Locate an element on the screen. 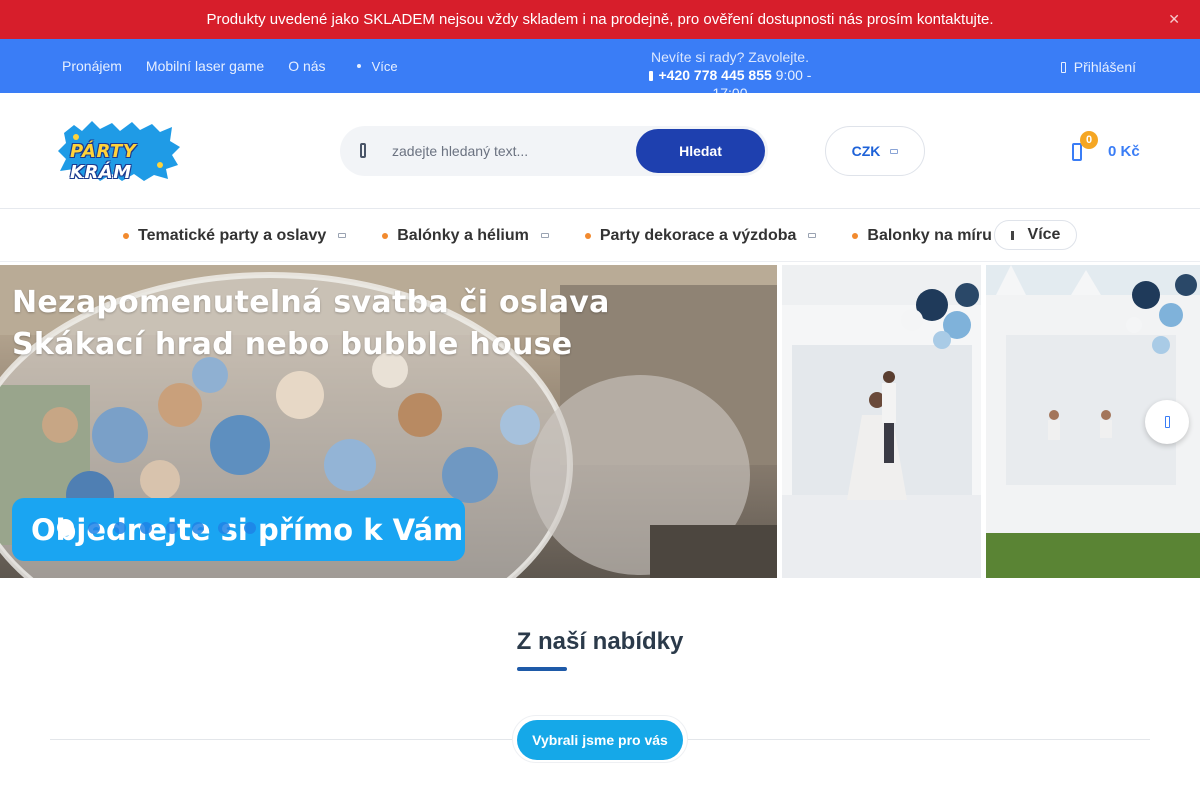  cart-count-badge: 0 is located at coordinates (1089, 140).